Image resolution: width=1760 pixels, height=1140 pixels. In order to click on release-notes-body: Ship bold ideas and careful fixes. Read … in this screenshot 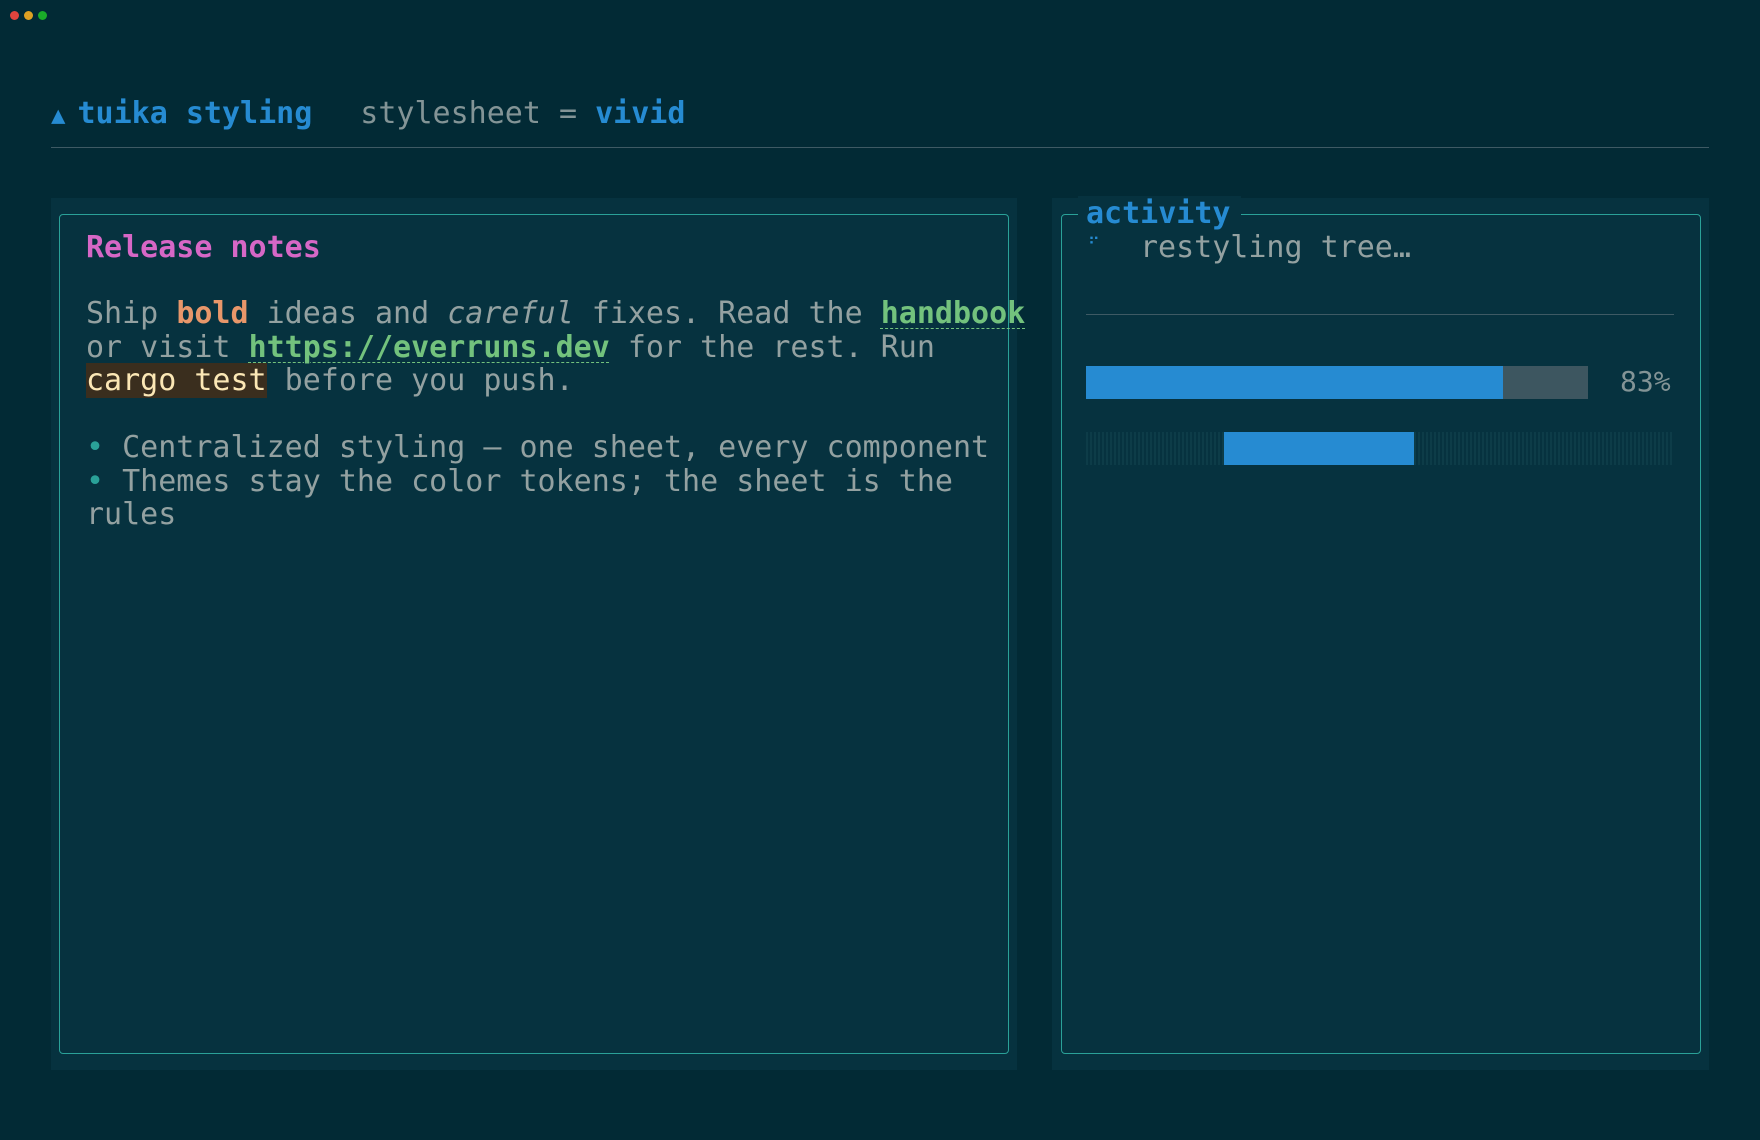, I will do `click(555, 414)`.